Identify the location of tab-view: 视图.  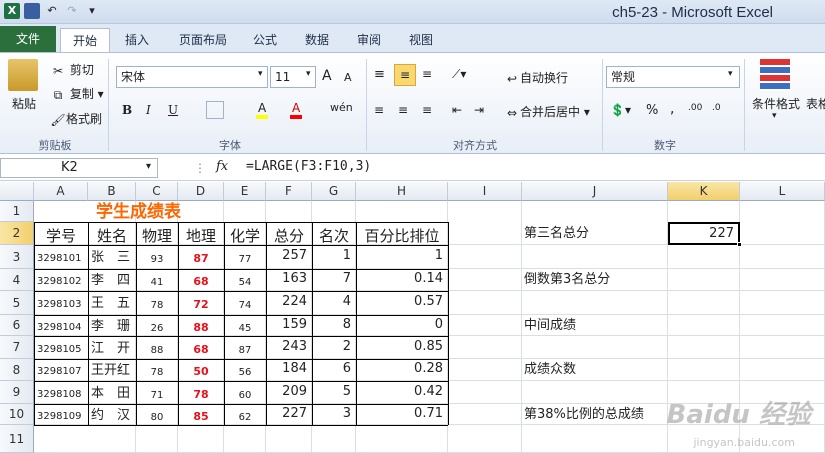
(421, 40).